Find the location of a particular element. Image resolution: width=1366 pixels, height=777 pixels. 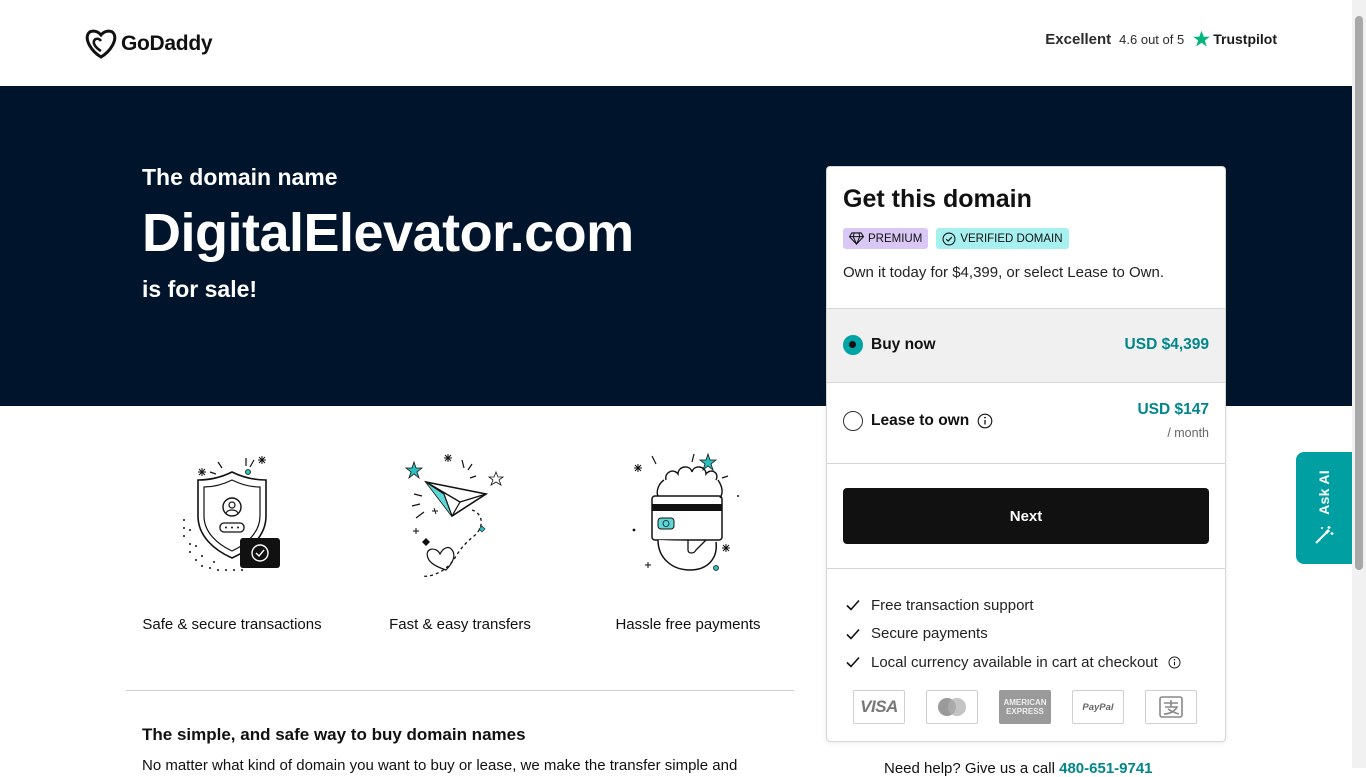

card-payment-icon is located at coordinates (685, 511).